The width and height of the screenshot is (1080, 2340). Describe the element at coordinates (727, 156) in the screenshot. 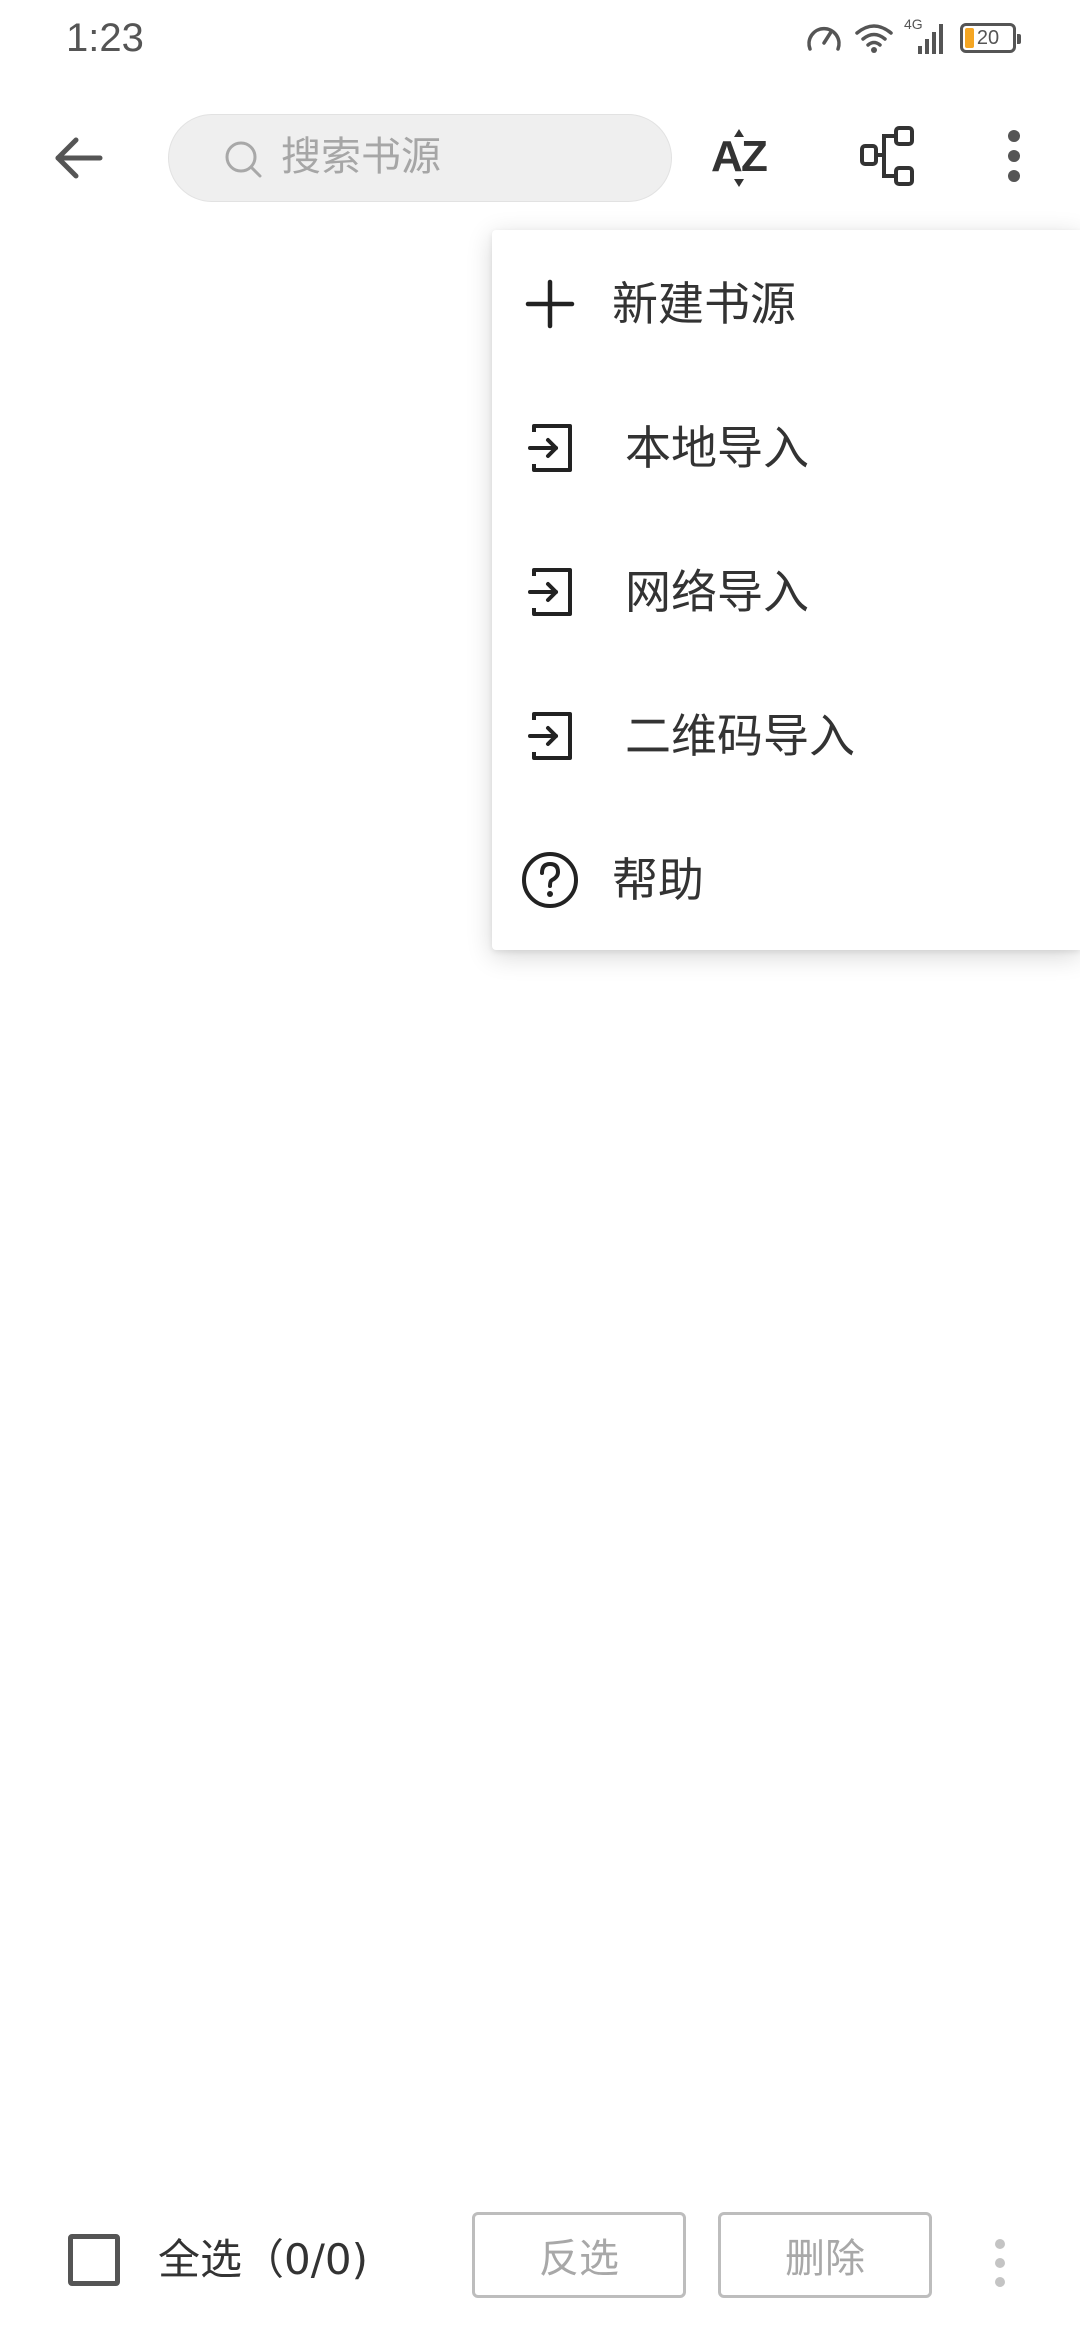

I see `svg-text: A` at that location.